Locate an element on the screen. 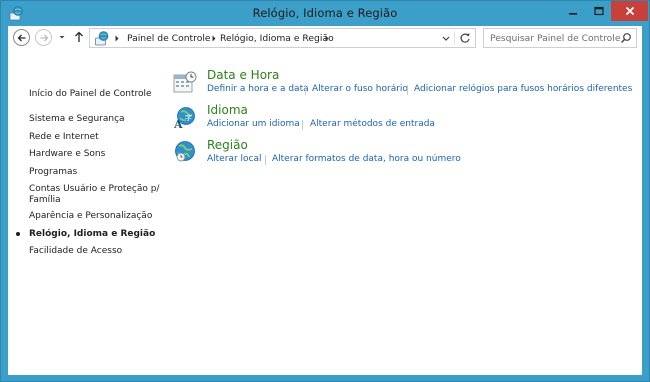  sidebar-item-network-internet: Rede e Internet is located at coordinates (64, 137).